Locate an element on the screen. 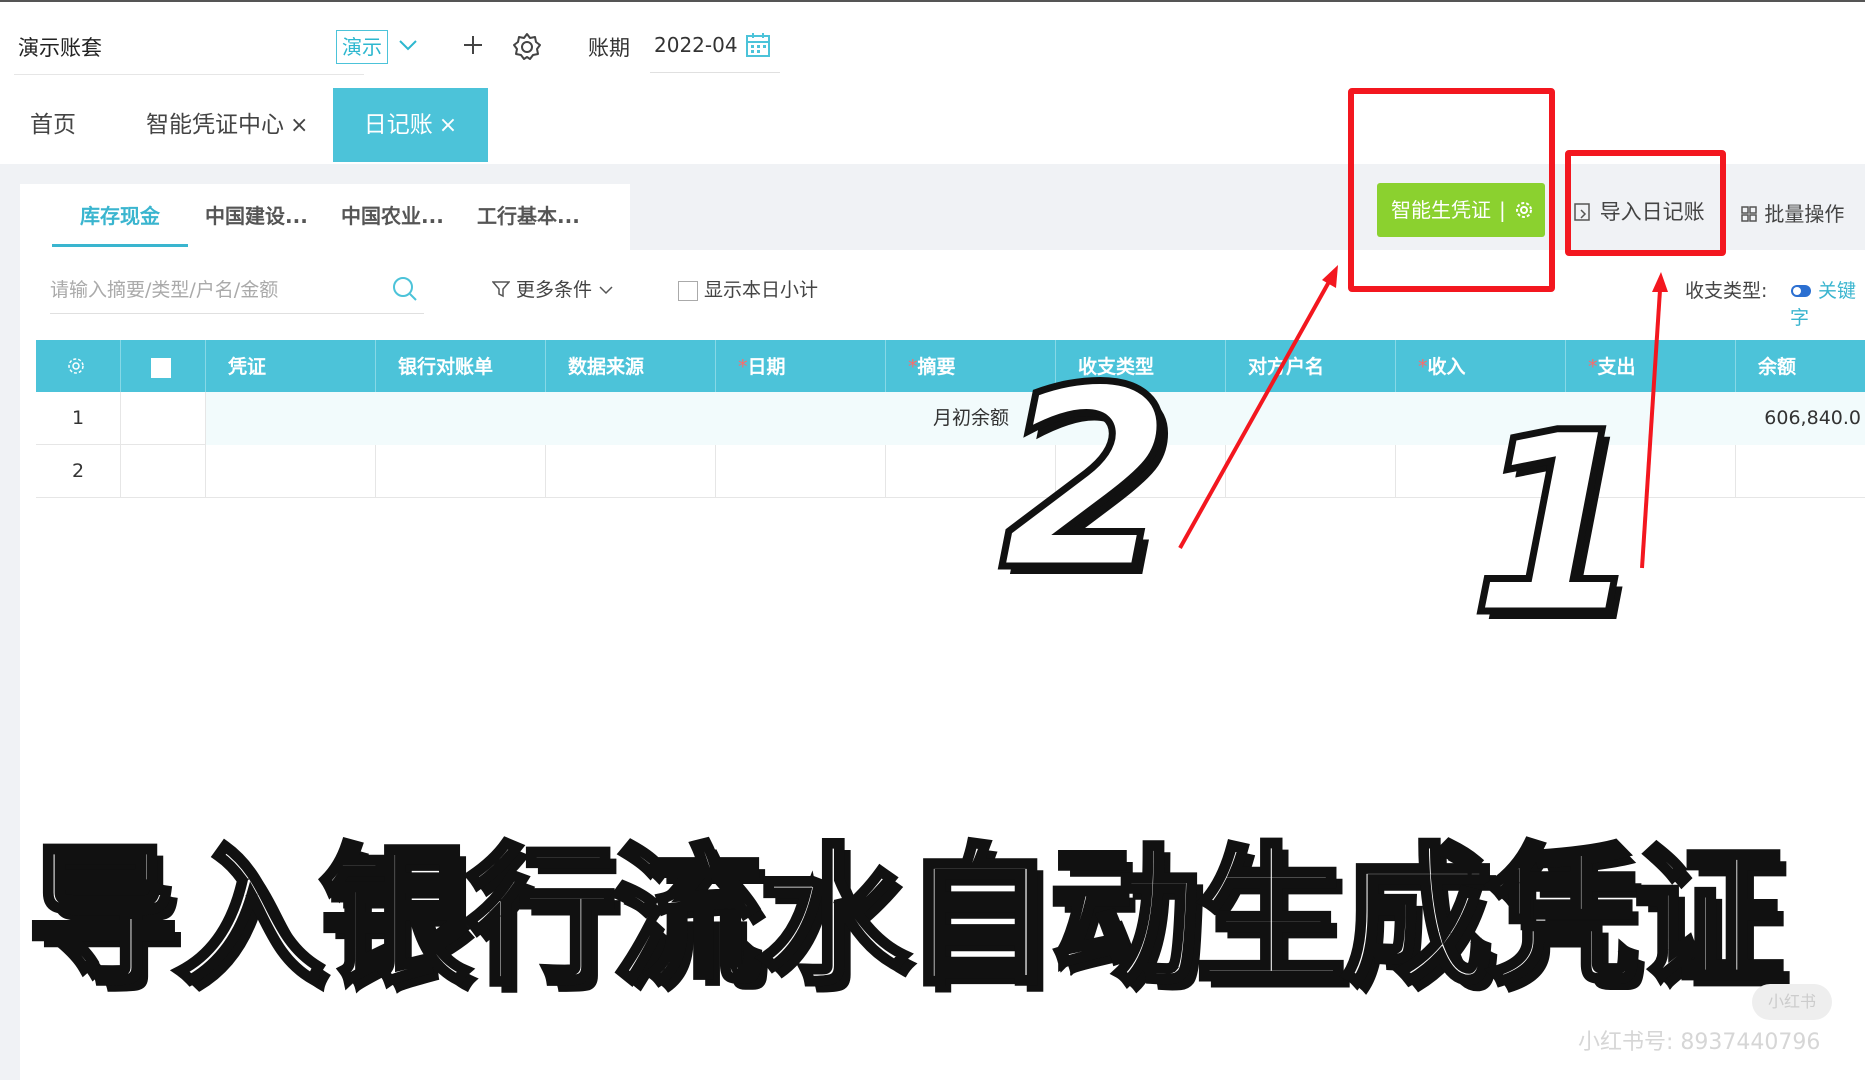 The height and width of the screenshot is (1080, 1865). annotation-number-2: 2 is located at coordinates (1087, 479).